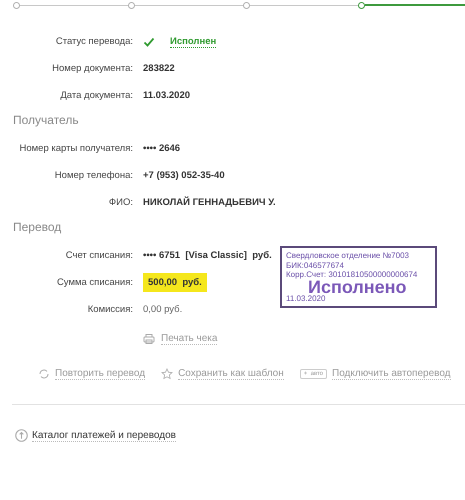 This screenshot has width=465, height=500. Describe the element at coordinates (44, 374) in the screenshot. I see `refresh-icon` at that location.